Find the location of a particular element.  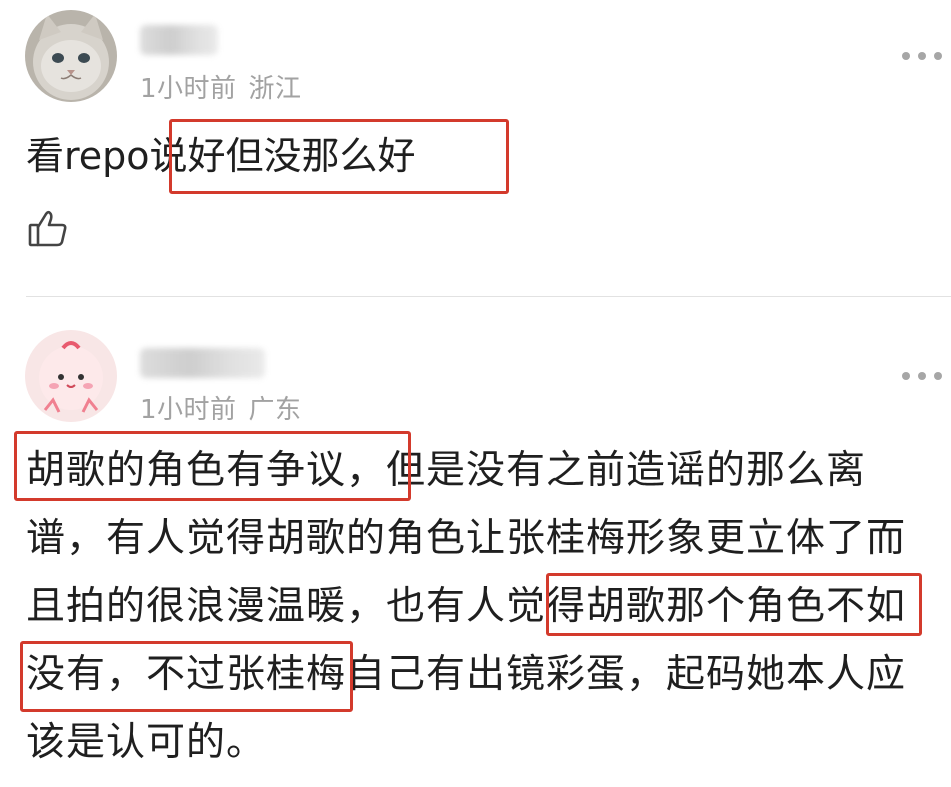

thumbs-up-icon is located at coordinates (48, 228).